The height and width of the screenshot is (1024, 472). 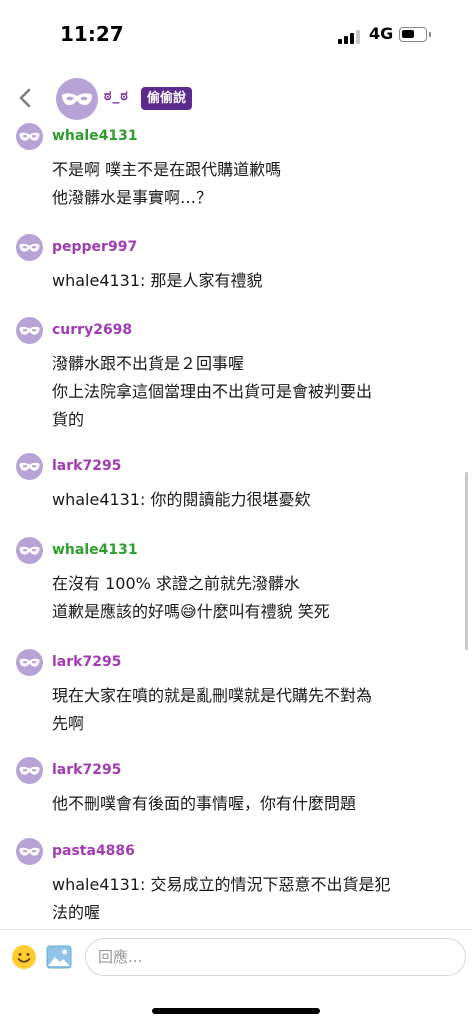 I want to click on comment-text-line: whale4131: 交易成立的情況下惡意不出貨是犯, so click(x=221, y=884).